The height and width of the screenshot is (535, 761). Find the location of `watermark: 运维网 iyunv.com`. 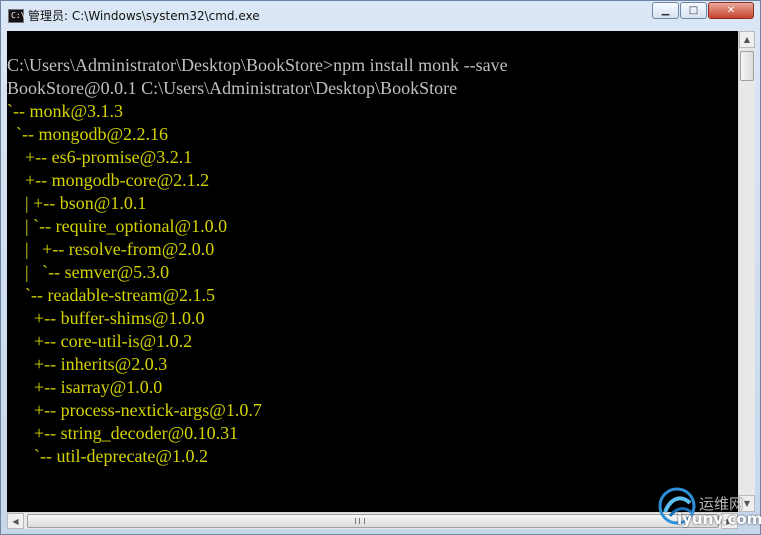

watermark: 运维网 iyunv.com is located at coordinates (709, 508).